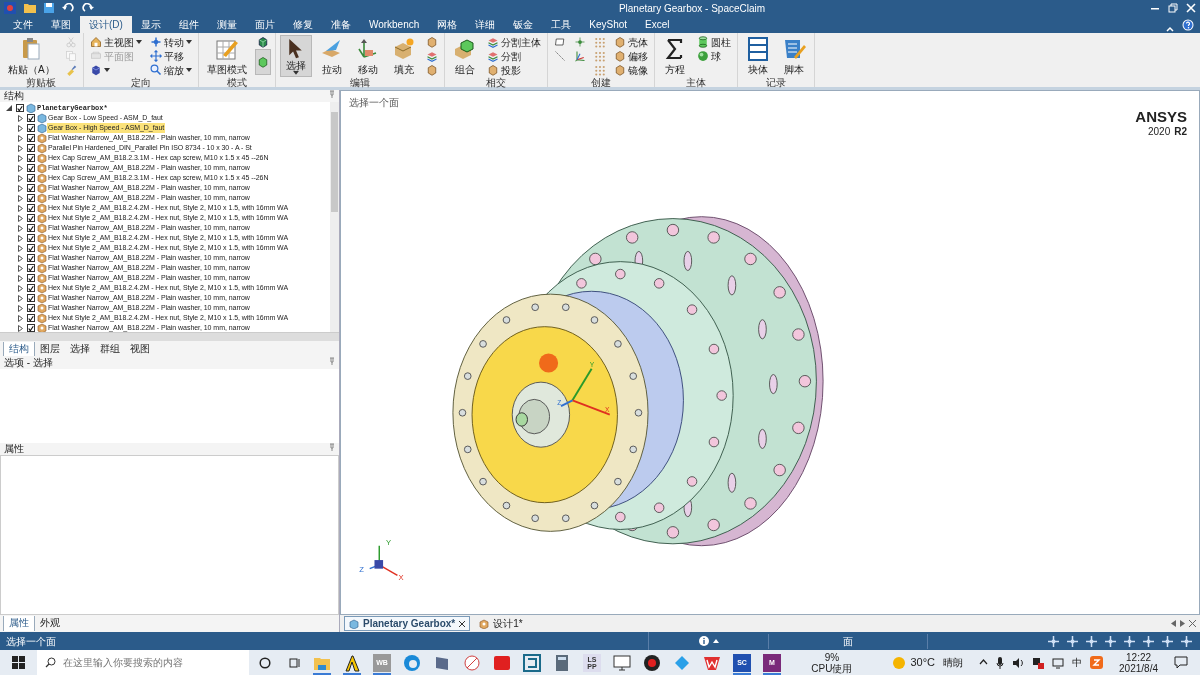 The height and width of the screenshot is (675, 1200). Describe the element at coordinates (19, 623) in the screenshot. I see `panel-tab: 属性` at that location.